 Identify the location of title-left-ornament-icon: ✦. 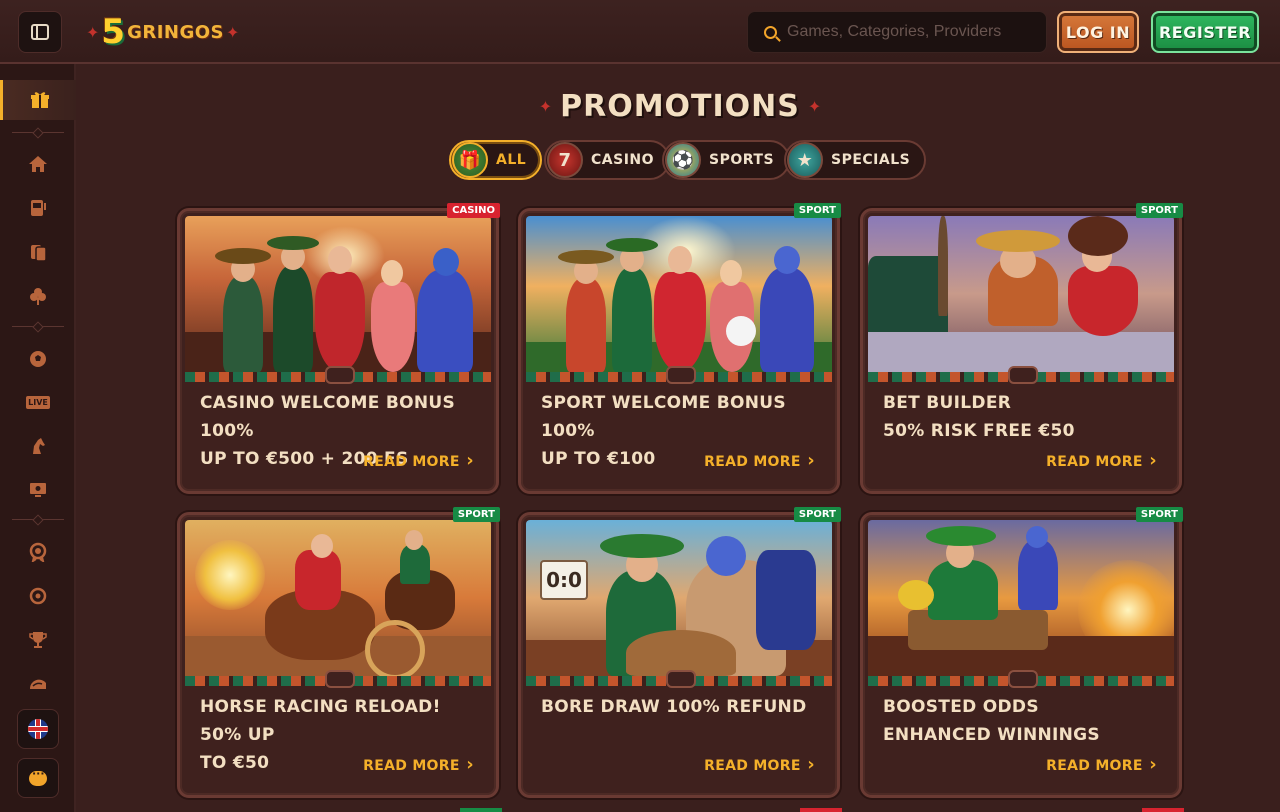
(545, 106).